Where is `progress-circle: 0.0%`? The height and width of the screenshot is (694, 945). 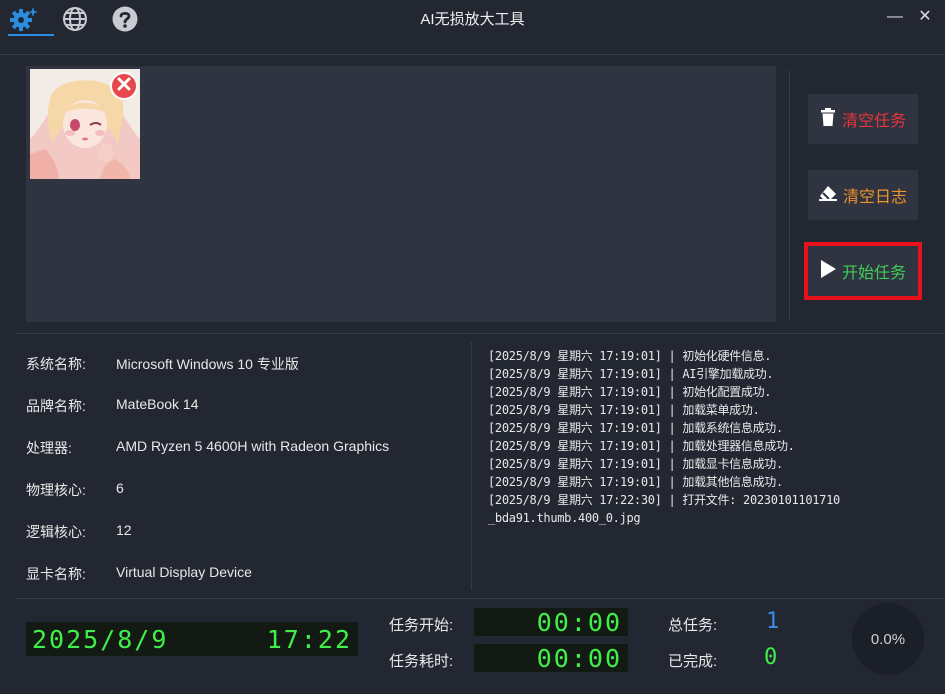
progress-circle: 0.0% is located at coordinates (888, 639).